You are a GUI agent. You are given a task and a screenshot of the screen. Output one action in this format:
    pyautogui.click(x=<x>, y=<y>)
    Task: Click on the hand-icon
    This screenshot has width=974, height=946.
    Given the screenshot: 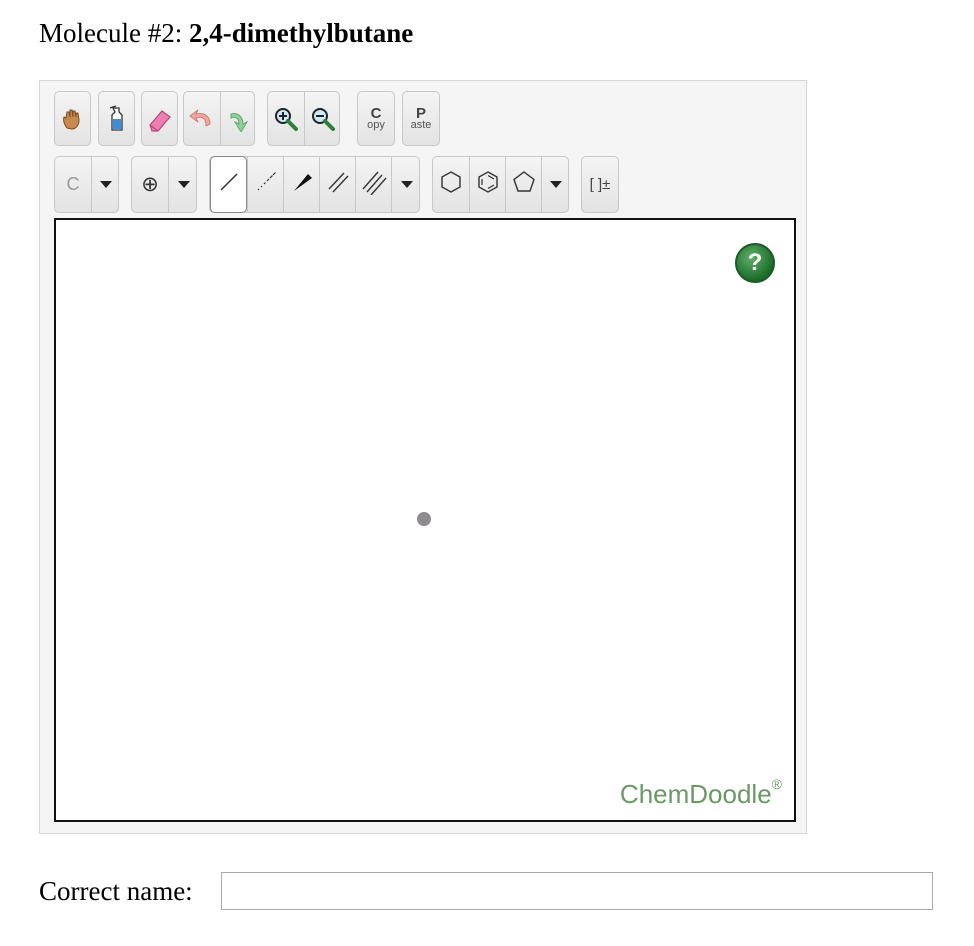 What is the action you would take?
    pyautogui.click(x=72, y=118)
    